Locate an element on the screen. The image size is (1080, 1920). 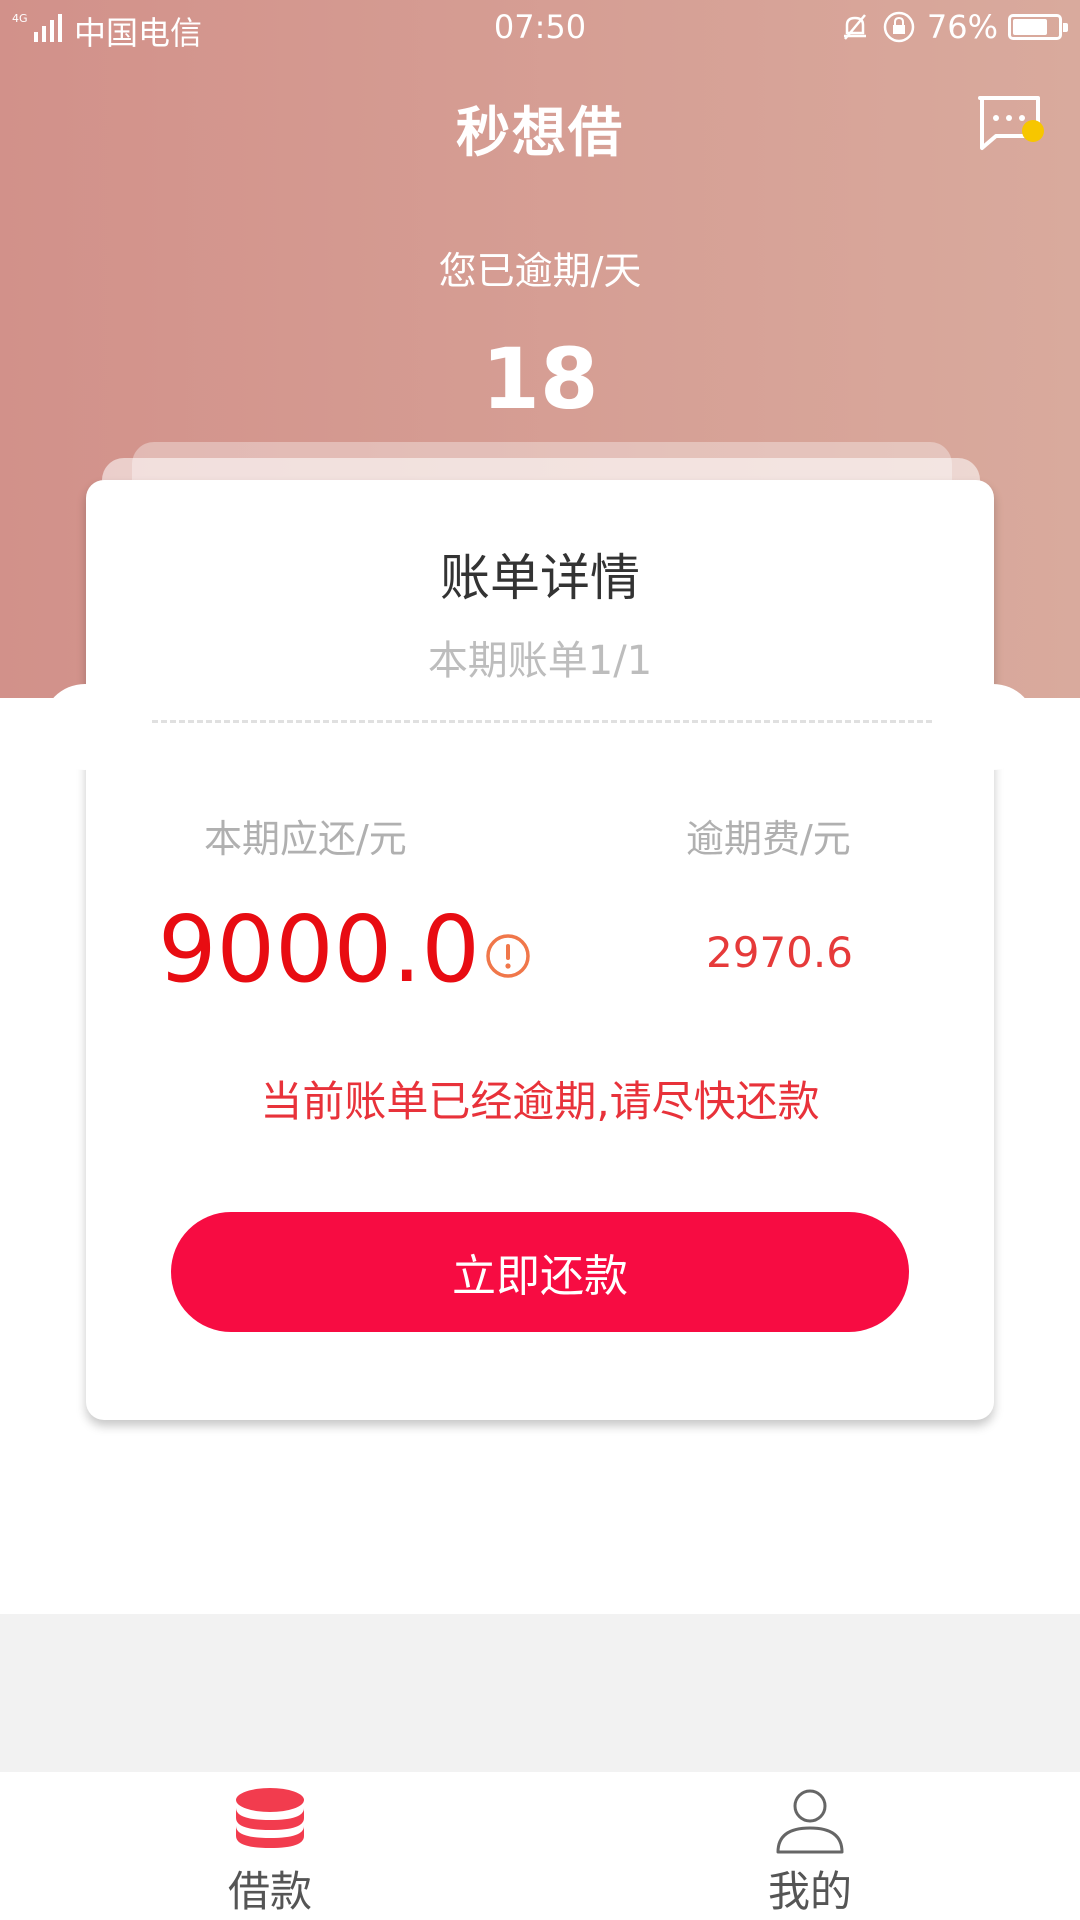
due-label: 本期应还/元 is located at coordinates (305, 839).